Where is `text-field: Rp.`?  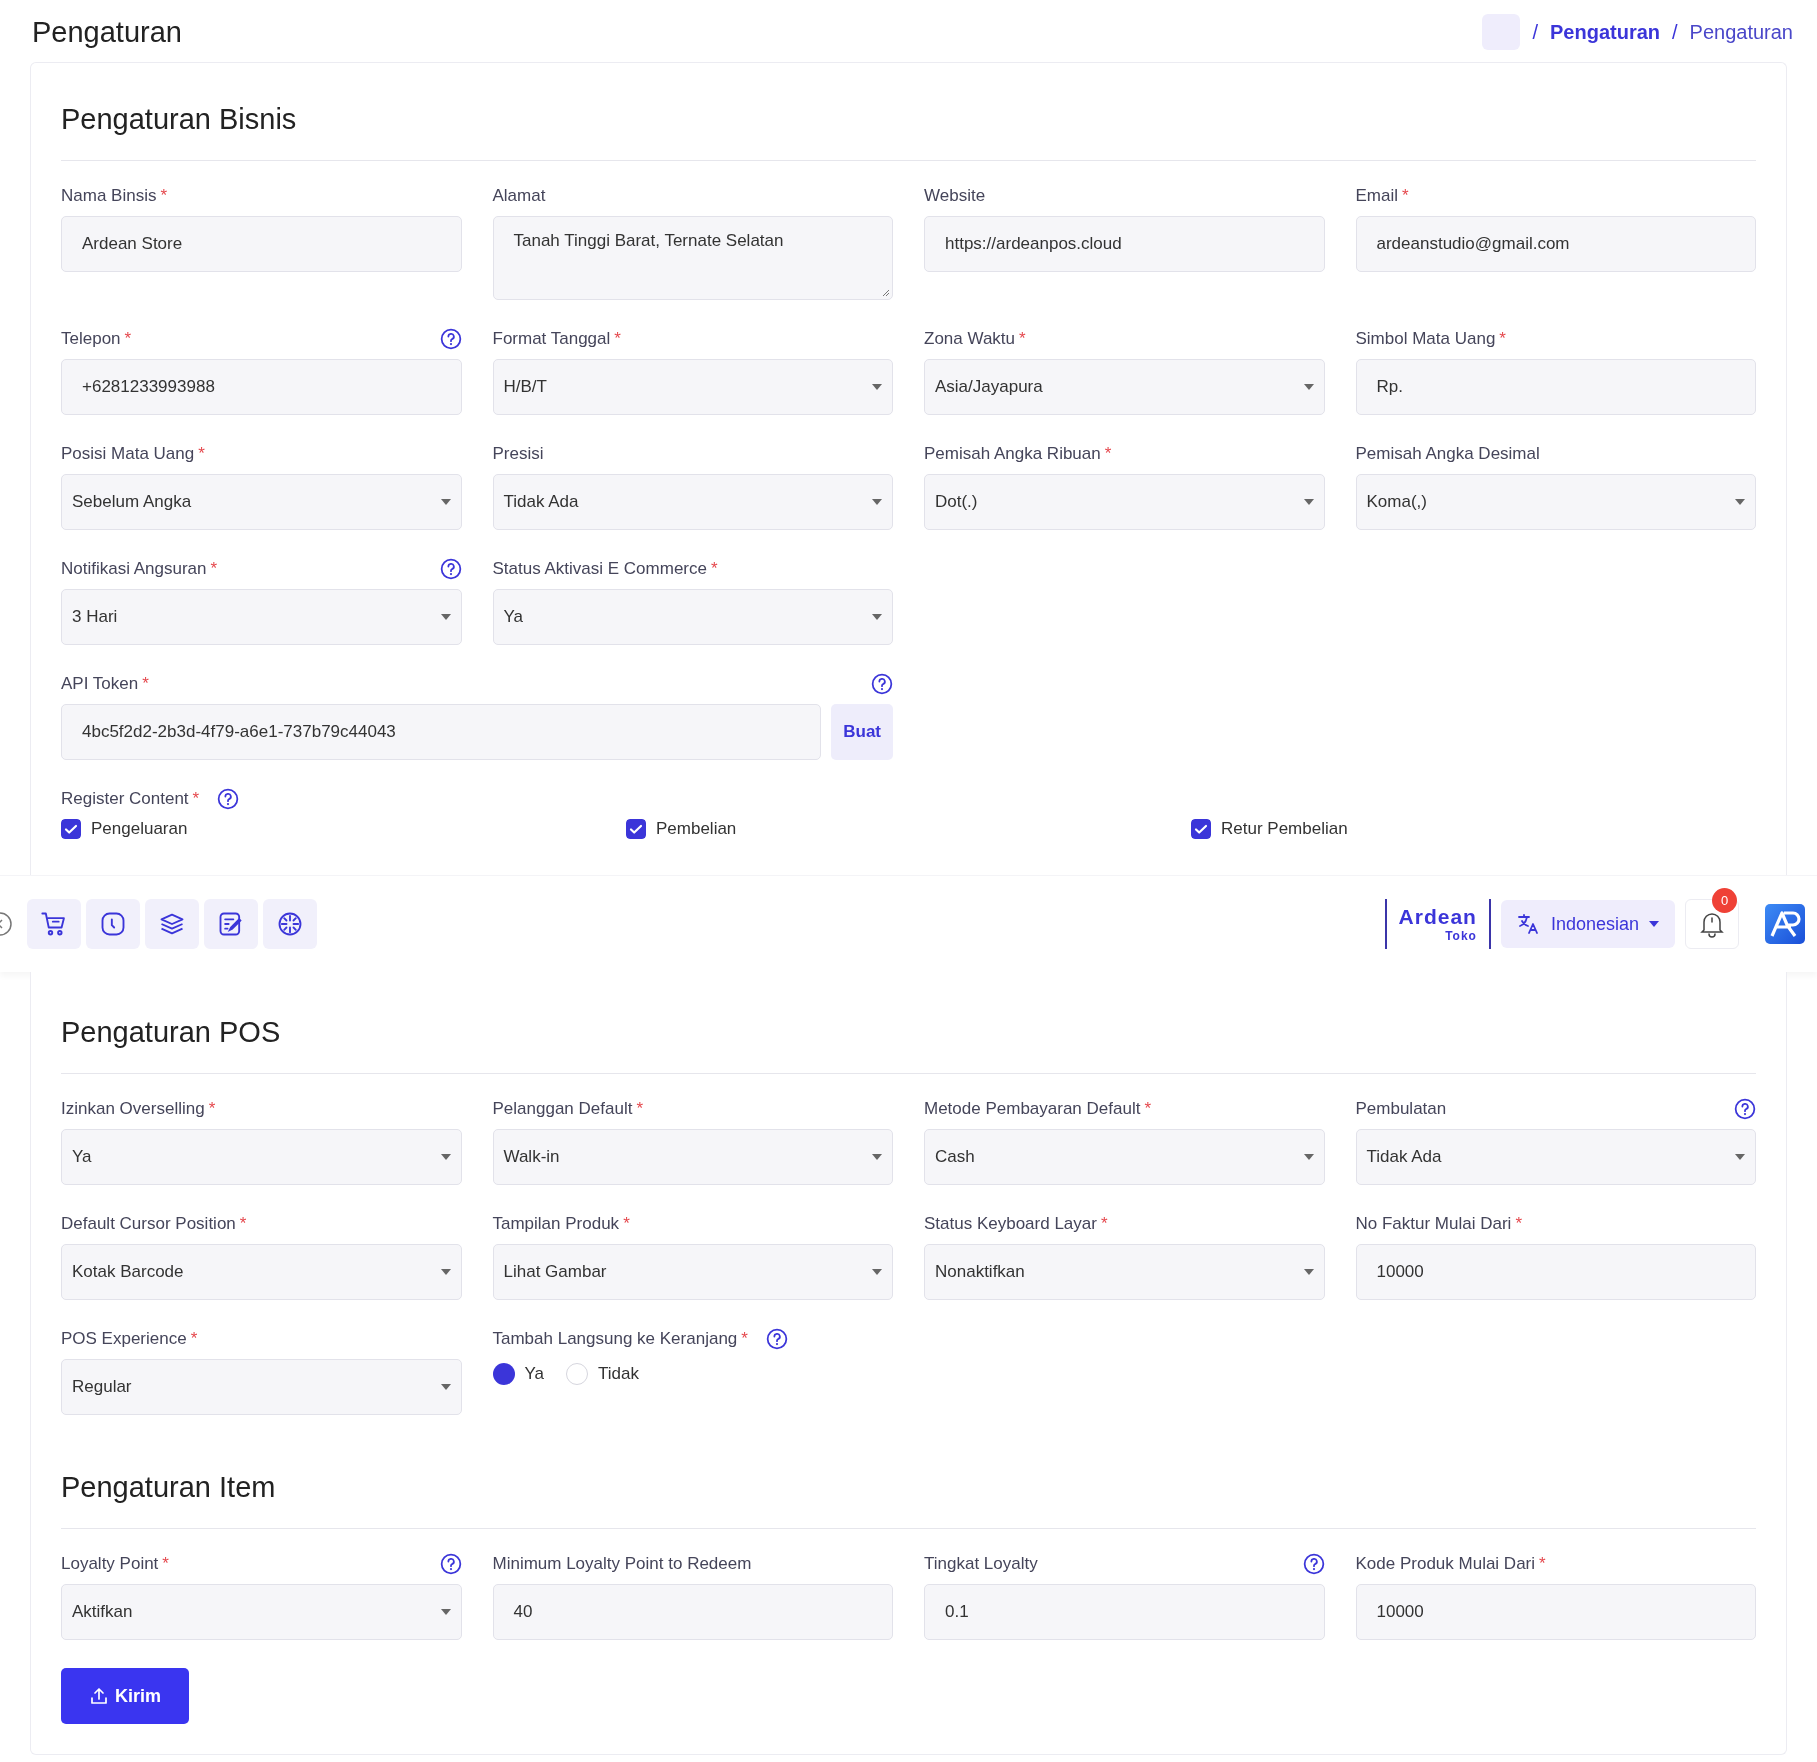
text-field: Rp. is located at coordinates (1555, 387).